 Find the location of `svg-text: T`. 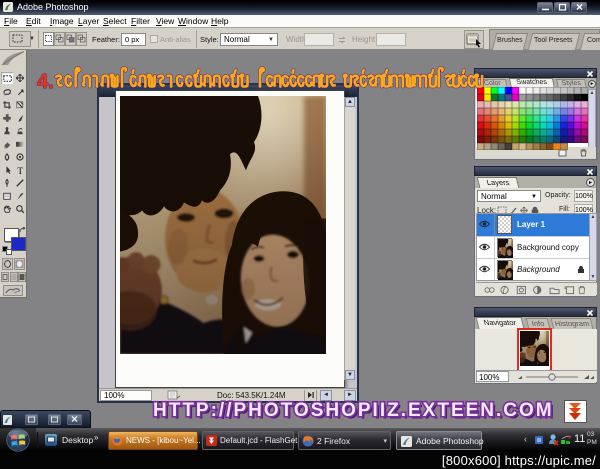

svg-text: T is located at coordinates (20, 171).